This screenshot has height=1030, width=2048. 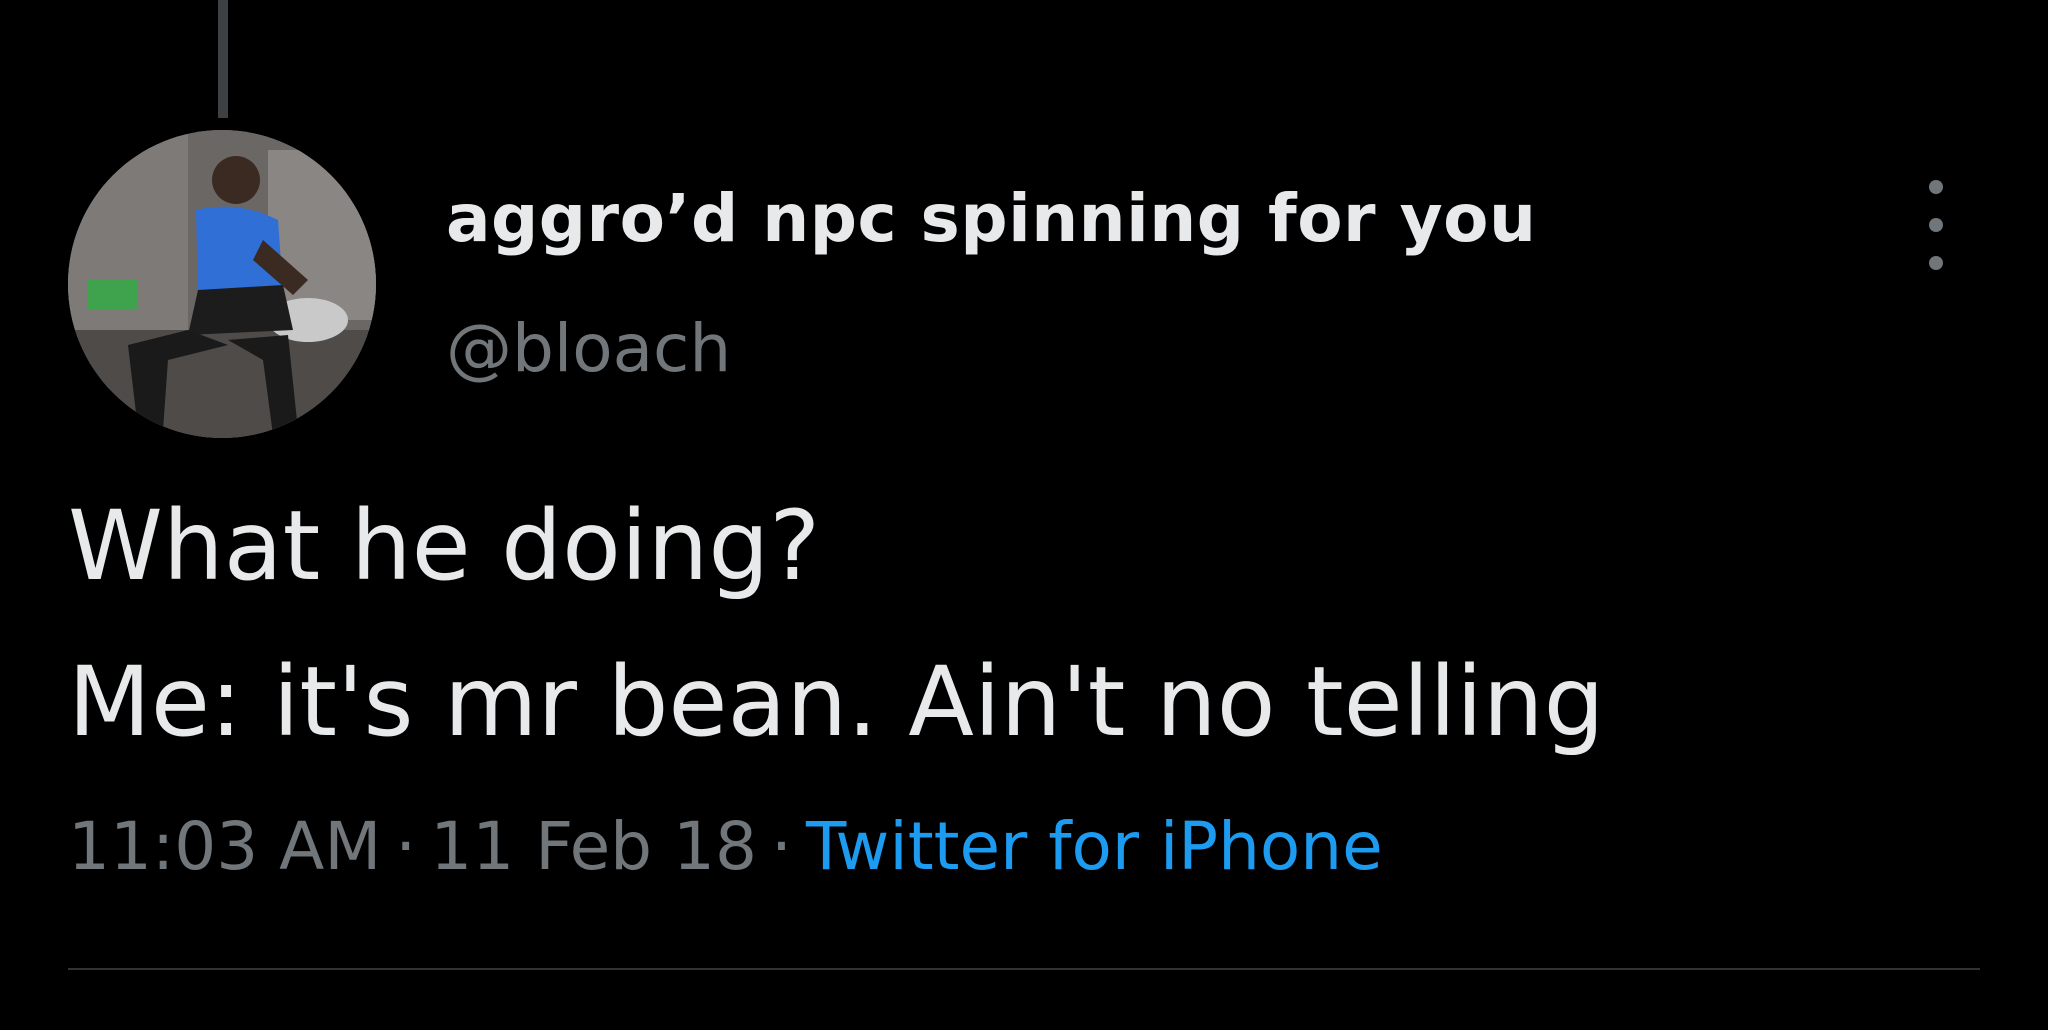 I want to click on tweet-metadata: 11:03 AM · 11 Feb 18 · Twitter for iPhone, so click(x=725, y=846).